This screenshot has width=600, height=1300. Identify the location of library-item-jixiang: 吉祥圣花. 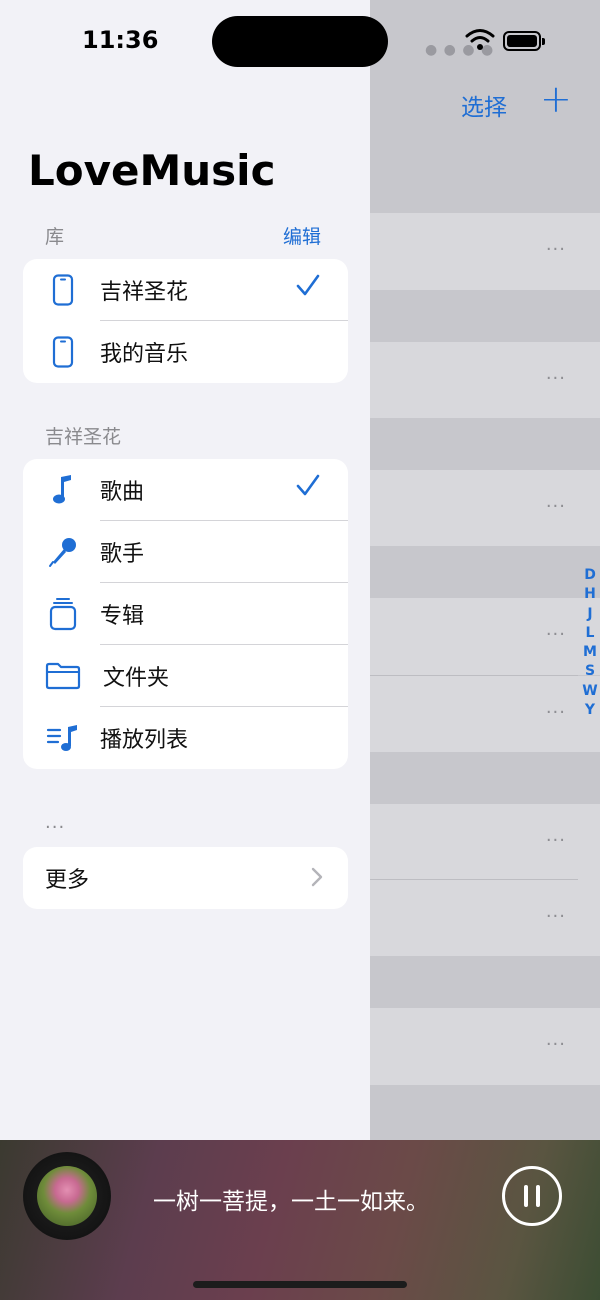
(185, 290).